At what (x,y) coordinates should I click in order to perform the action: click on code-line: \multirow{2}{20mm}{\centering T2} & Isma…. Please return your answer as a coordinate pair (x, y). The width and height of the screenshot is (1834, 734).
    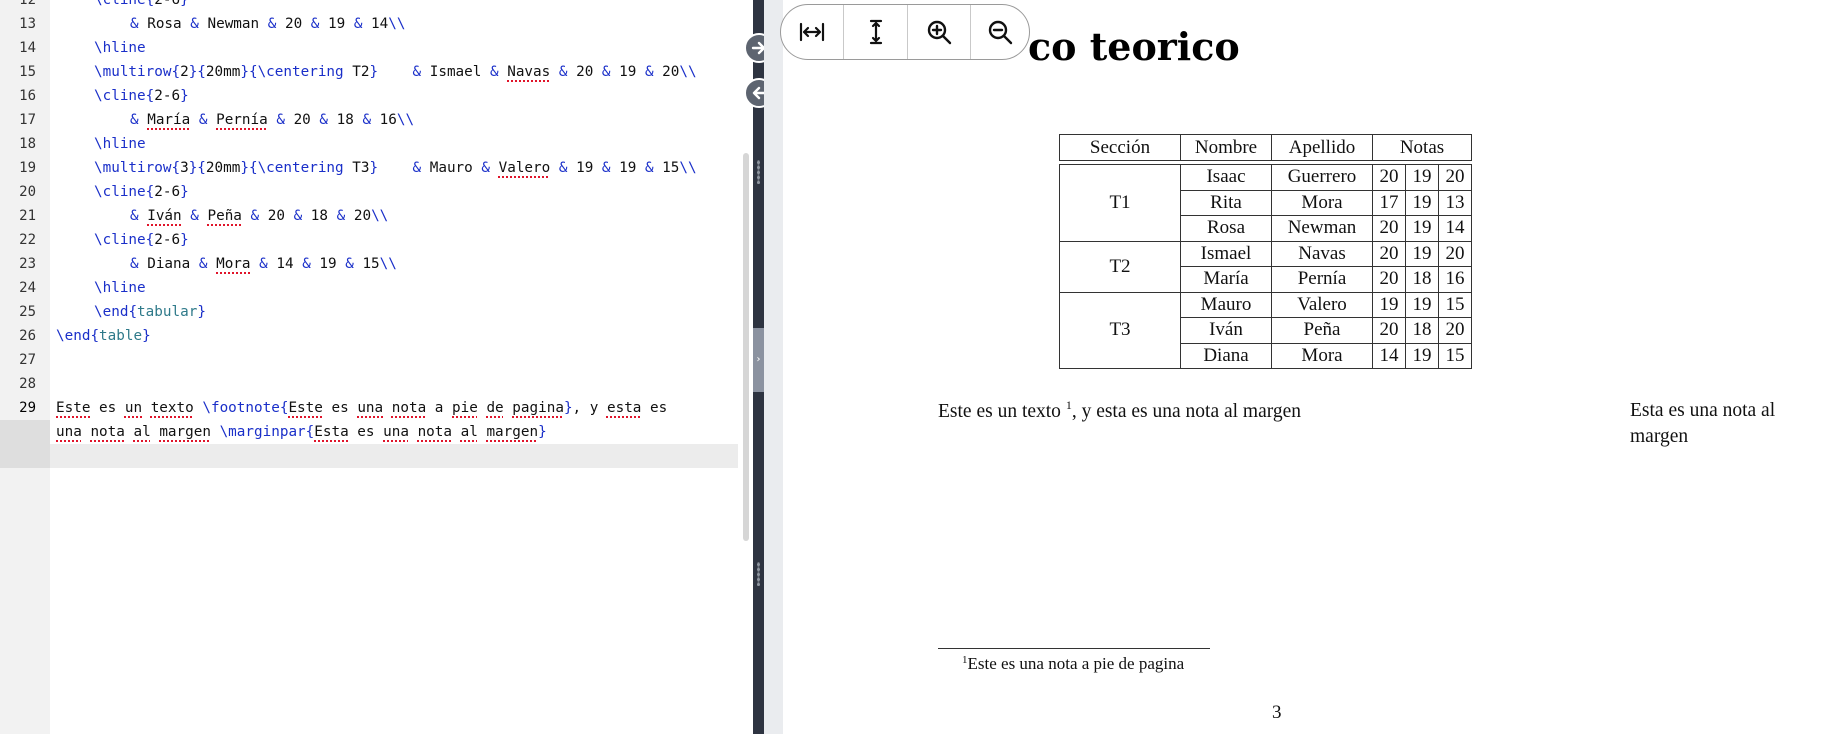
    Looking at the image, I should click on (395, 72).